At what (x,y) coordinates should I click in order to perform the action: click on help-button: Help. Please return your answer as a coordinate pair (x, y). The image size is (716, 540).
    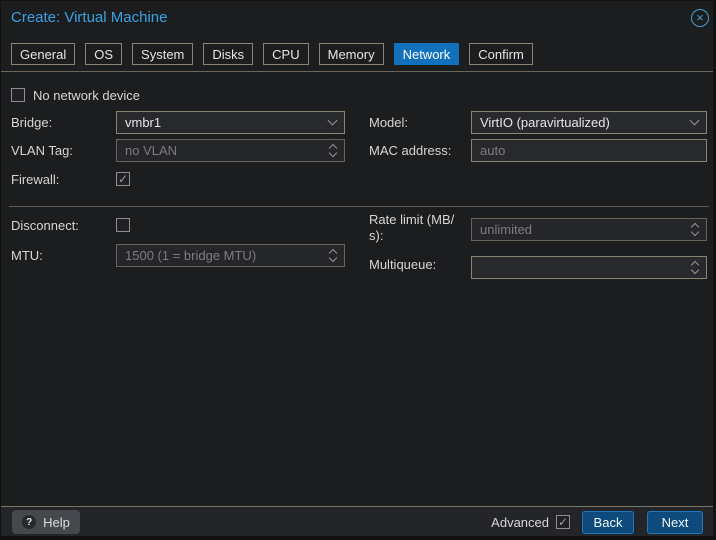
    Looking at the image, I should click on (46, 522).